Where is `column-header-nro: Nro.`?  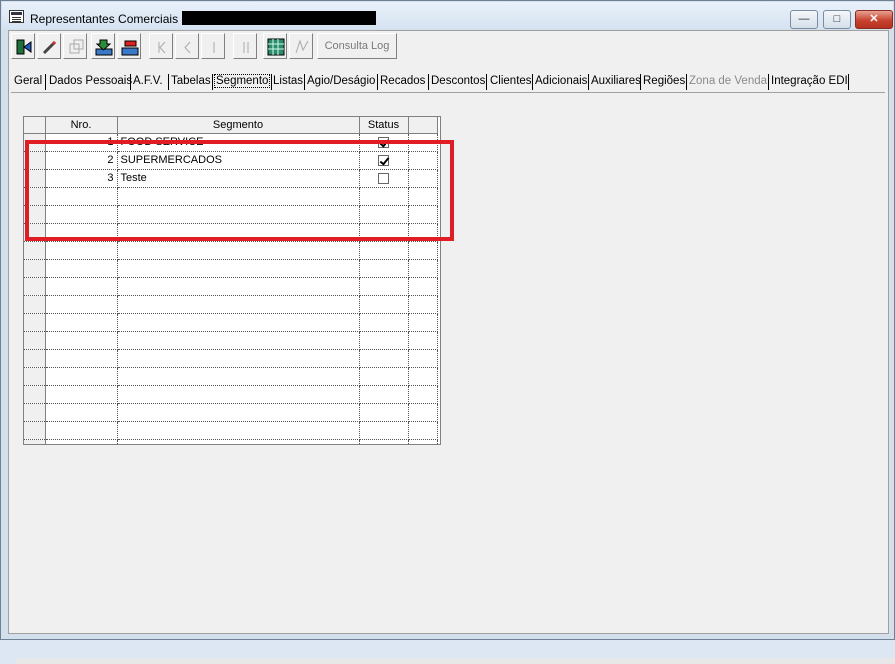
column-header-nro: Nro. is located at coordinates (81, 125).